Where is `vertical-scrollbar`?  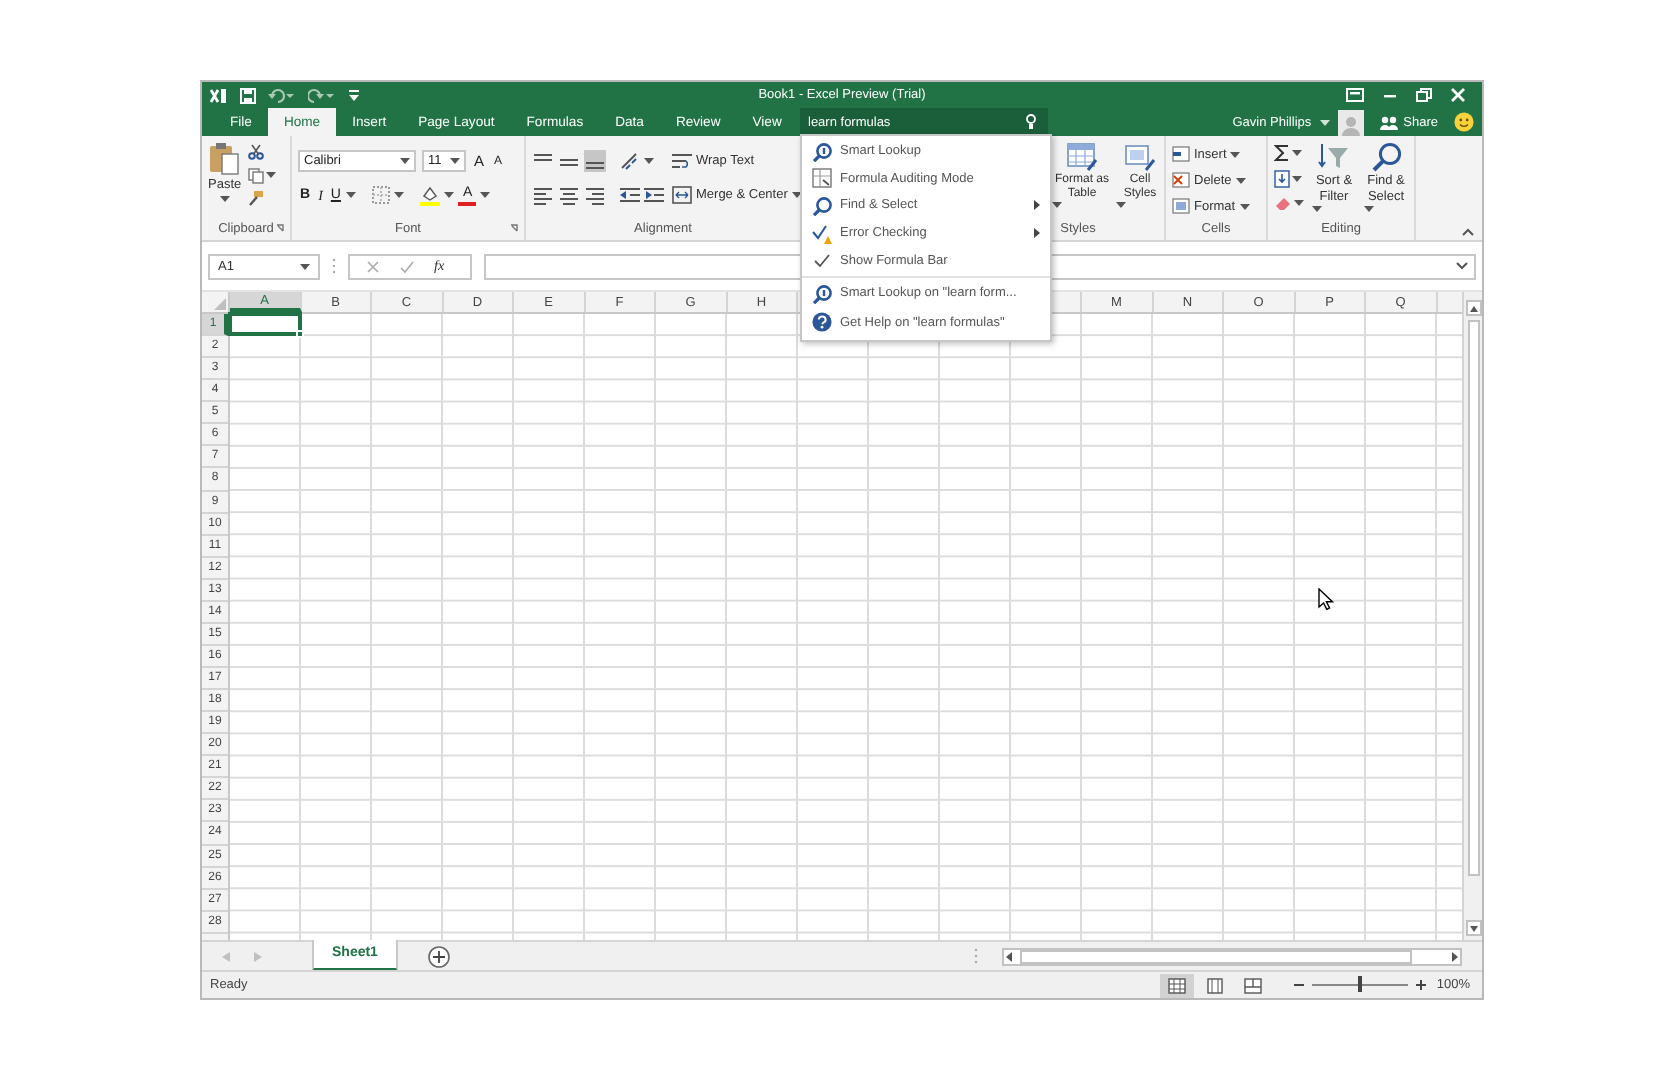
vertical-scrollbar is located at coordinates (1472, 616).